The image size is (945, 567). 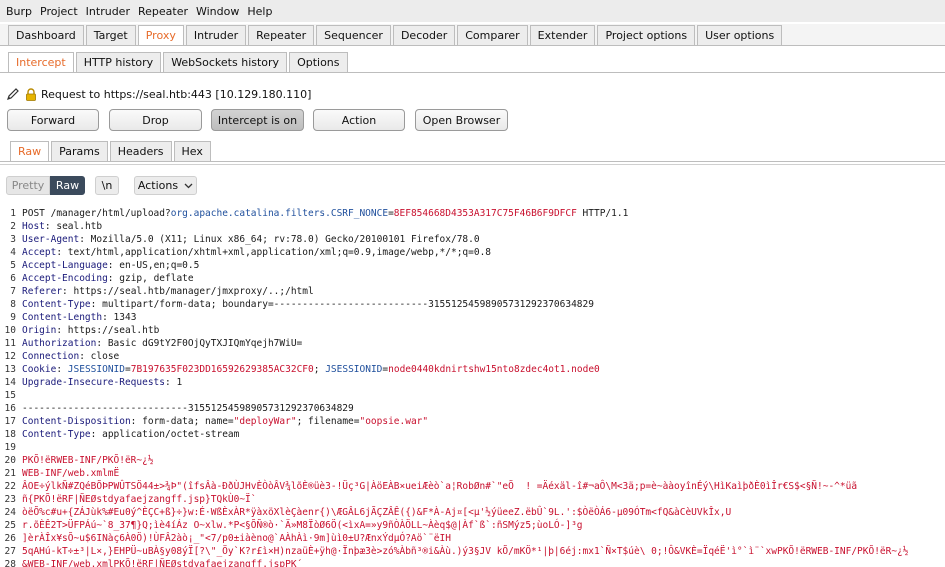 What do you see at coordinates (10, 551) in the screenshot?
I see `line-number: 27` at bounding box center [10, 551].